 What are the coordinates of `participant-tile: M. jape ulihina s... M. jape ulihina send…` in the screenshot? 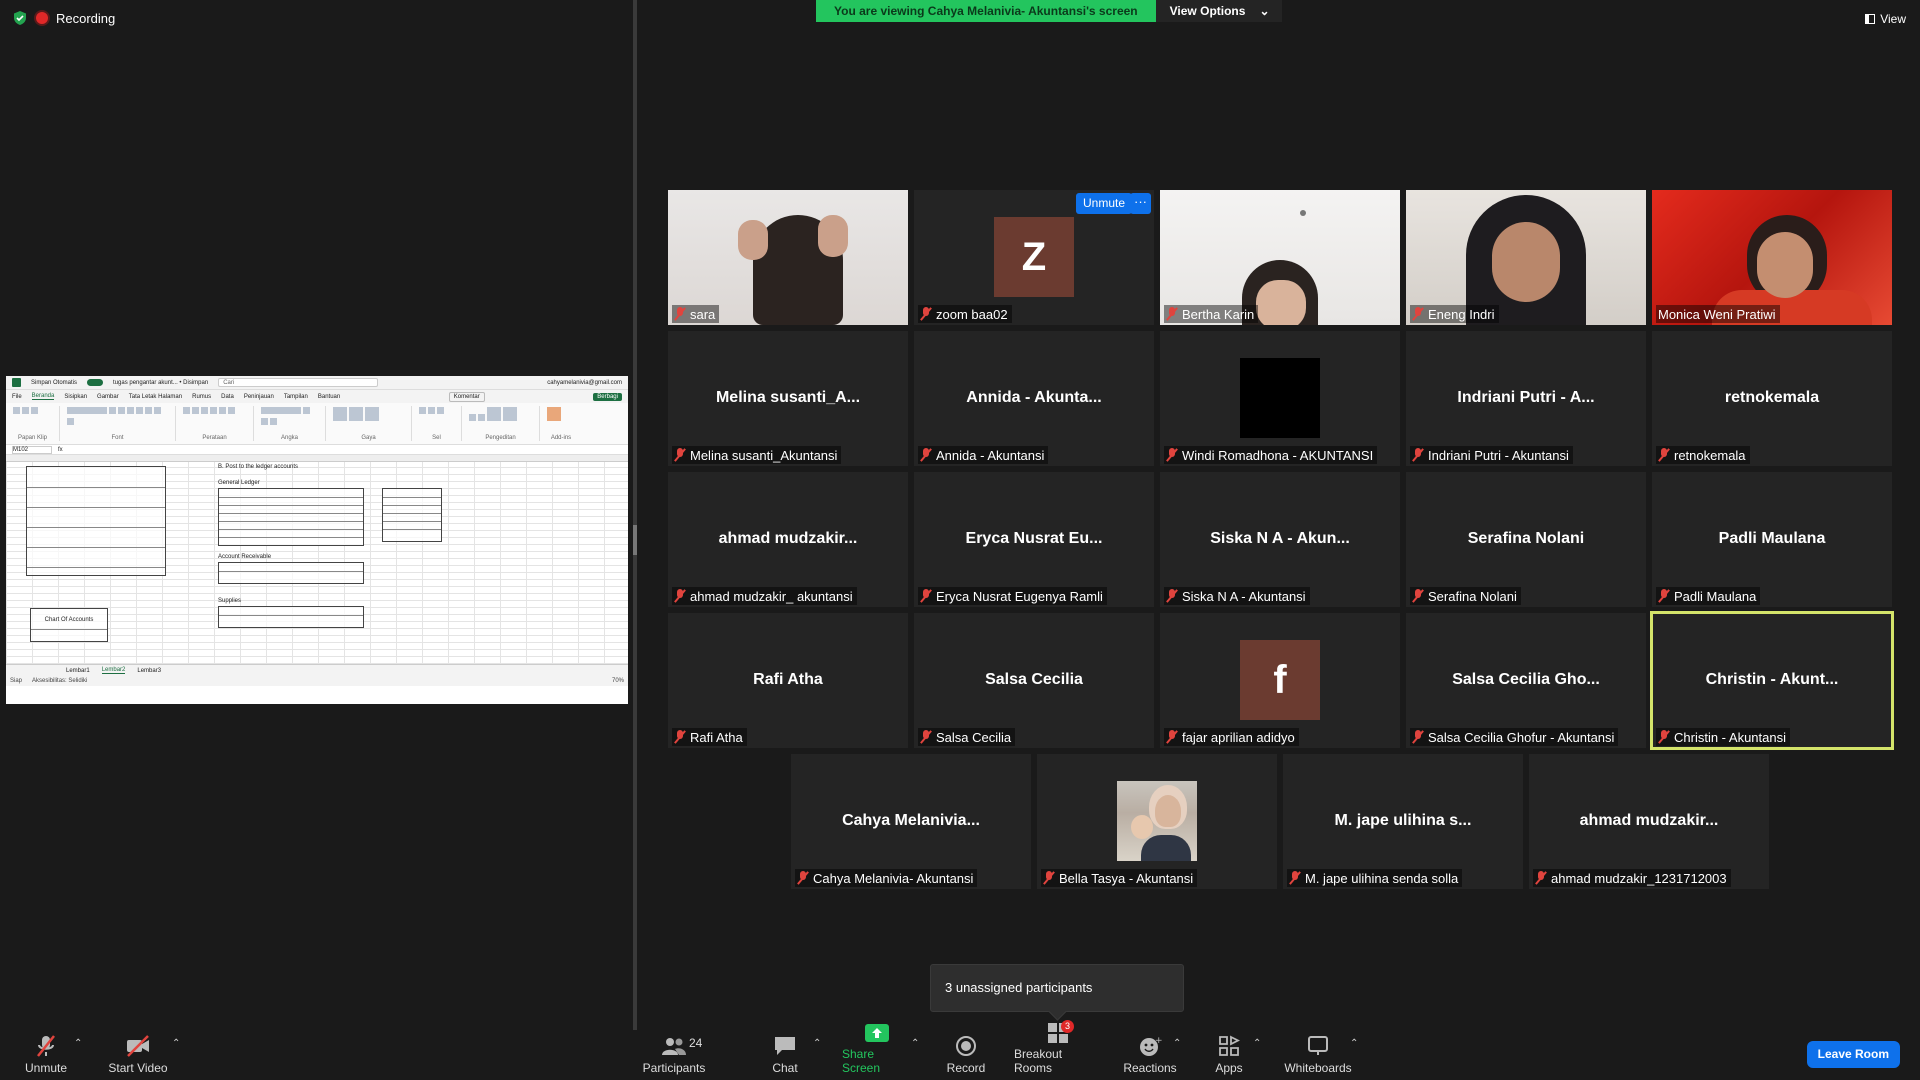 It's located at (1403, 821).